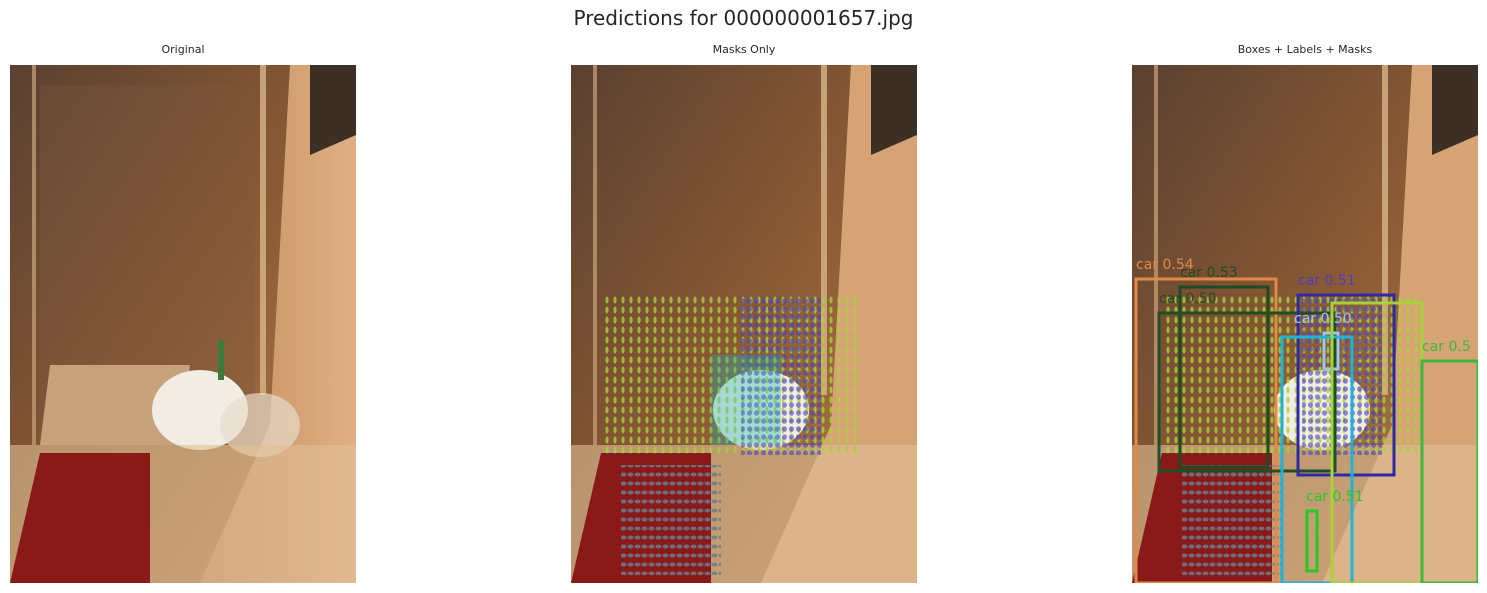 Image resolution: width=1487 pixels, height=593 pixels. Describe the element at coordinates (743, 18) in the screenshot. I see `figure-title: Predictions for 000000001657.jpg` at that location.